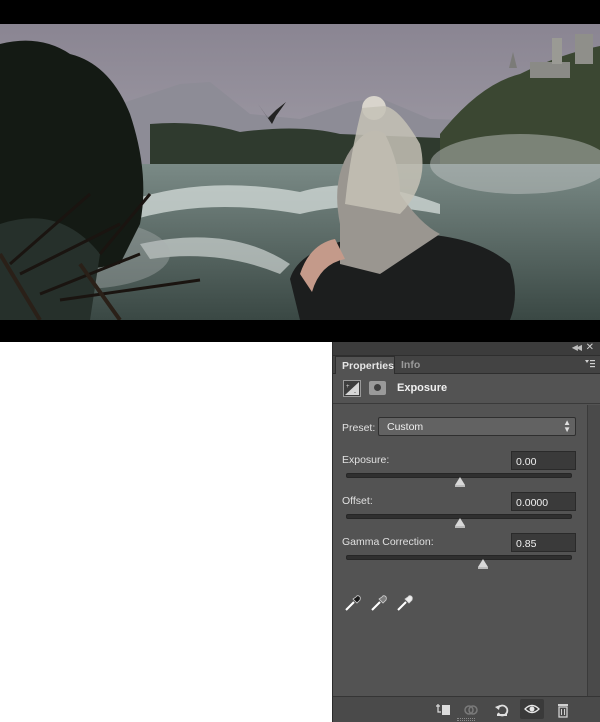  What do you see at coordinates (483, 564) in the screenshot?
I see `gamma-correction-slider-thumb` at bounding box center [483, 564].